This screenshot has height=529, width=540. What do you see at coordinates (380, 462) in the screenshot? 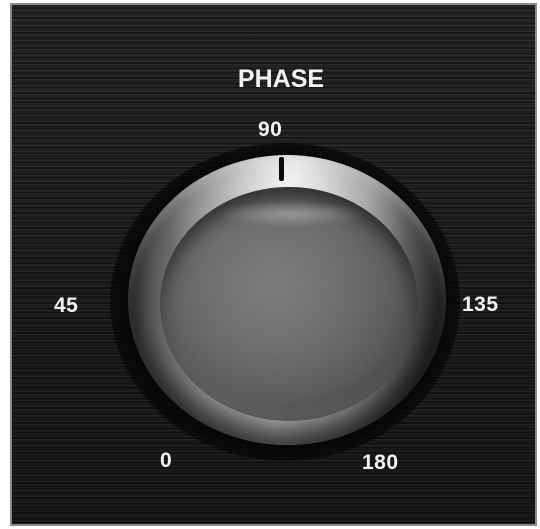
I see `scale-label-180: 180` at bounding box center [380, 462].